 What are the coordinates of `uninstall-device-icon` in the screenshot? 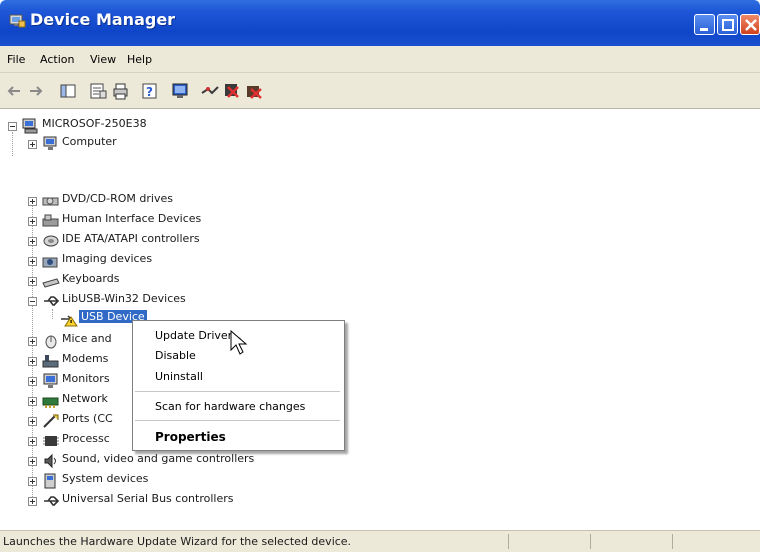 It's located at (254, 91).